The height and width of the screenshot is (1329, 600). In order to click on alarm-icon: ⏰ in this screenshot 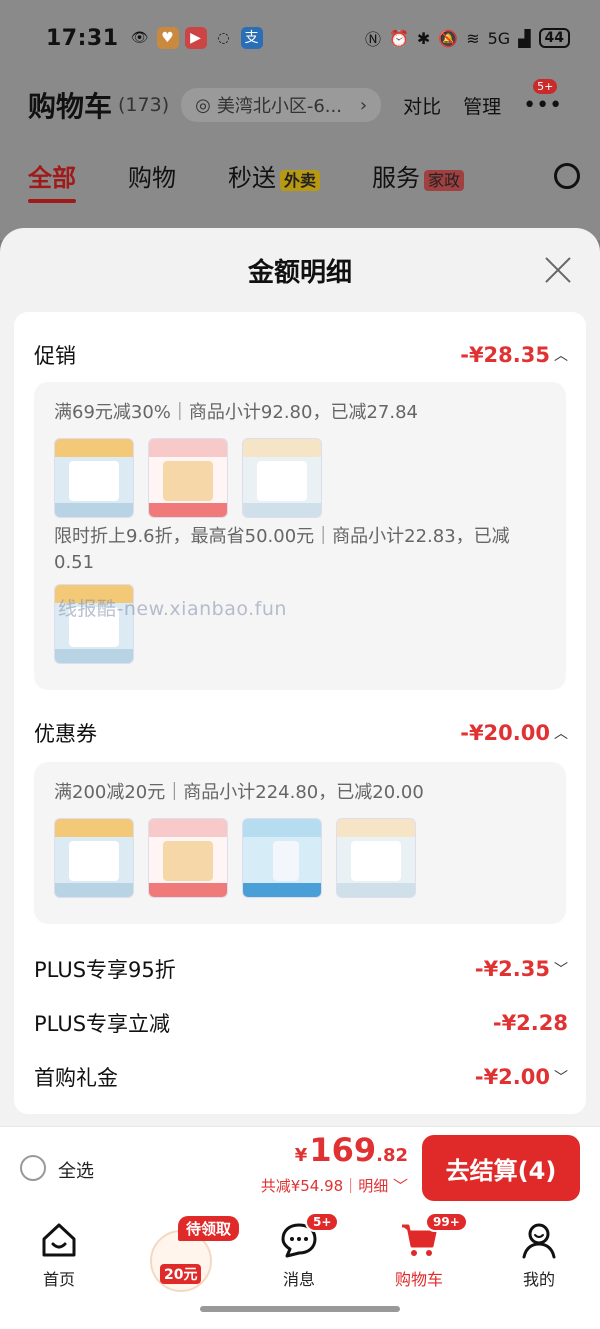, I will do `click(398, 38)`.